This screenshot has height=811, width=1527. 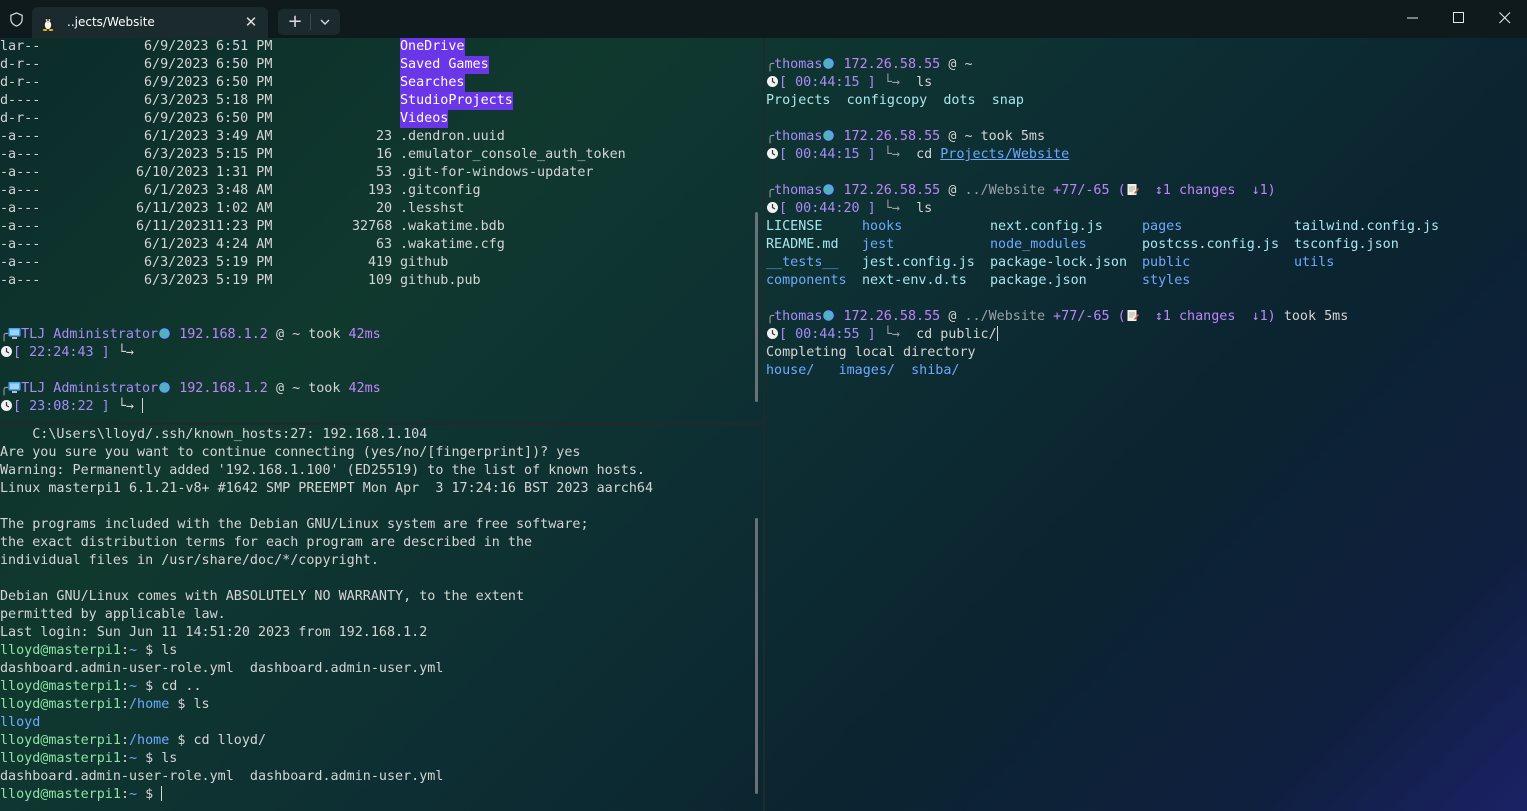 What do you see at coordinates (172, 172) in the screenshot?
I see `file-date: 6/10/2023` at bounding box center [172, 172].